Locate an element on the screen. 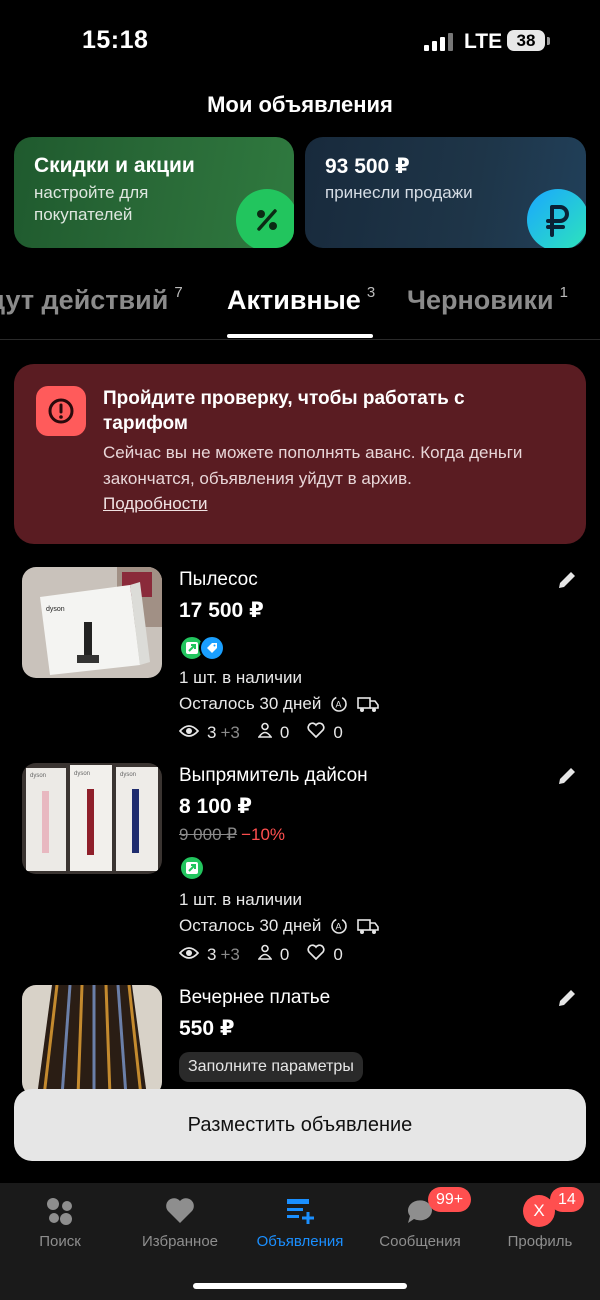  tab-label: дут действий is located at coordinates (84, 300).